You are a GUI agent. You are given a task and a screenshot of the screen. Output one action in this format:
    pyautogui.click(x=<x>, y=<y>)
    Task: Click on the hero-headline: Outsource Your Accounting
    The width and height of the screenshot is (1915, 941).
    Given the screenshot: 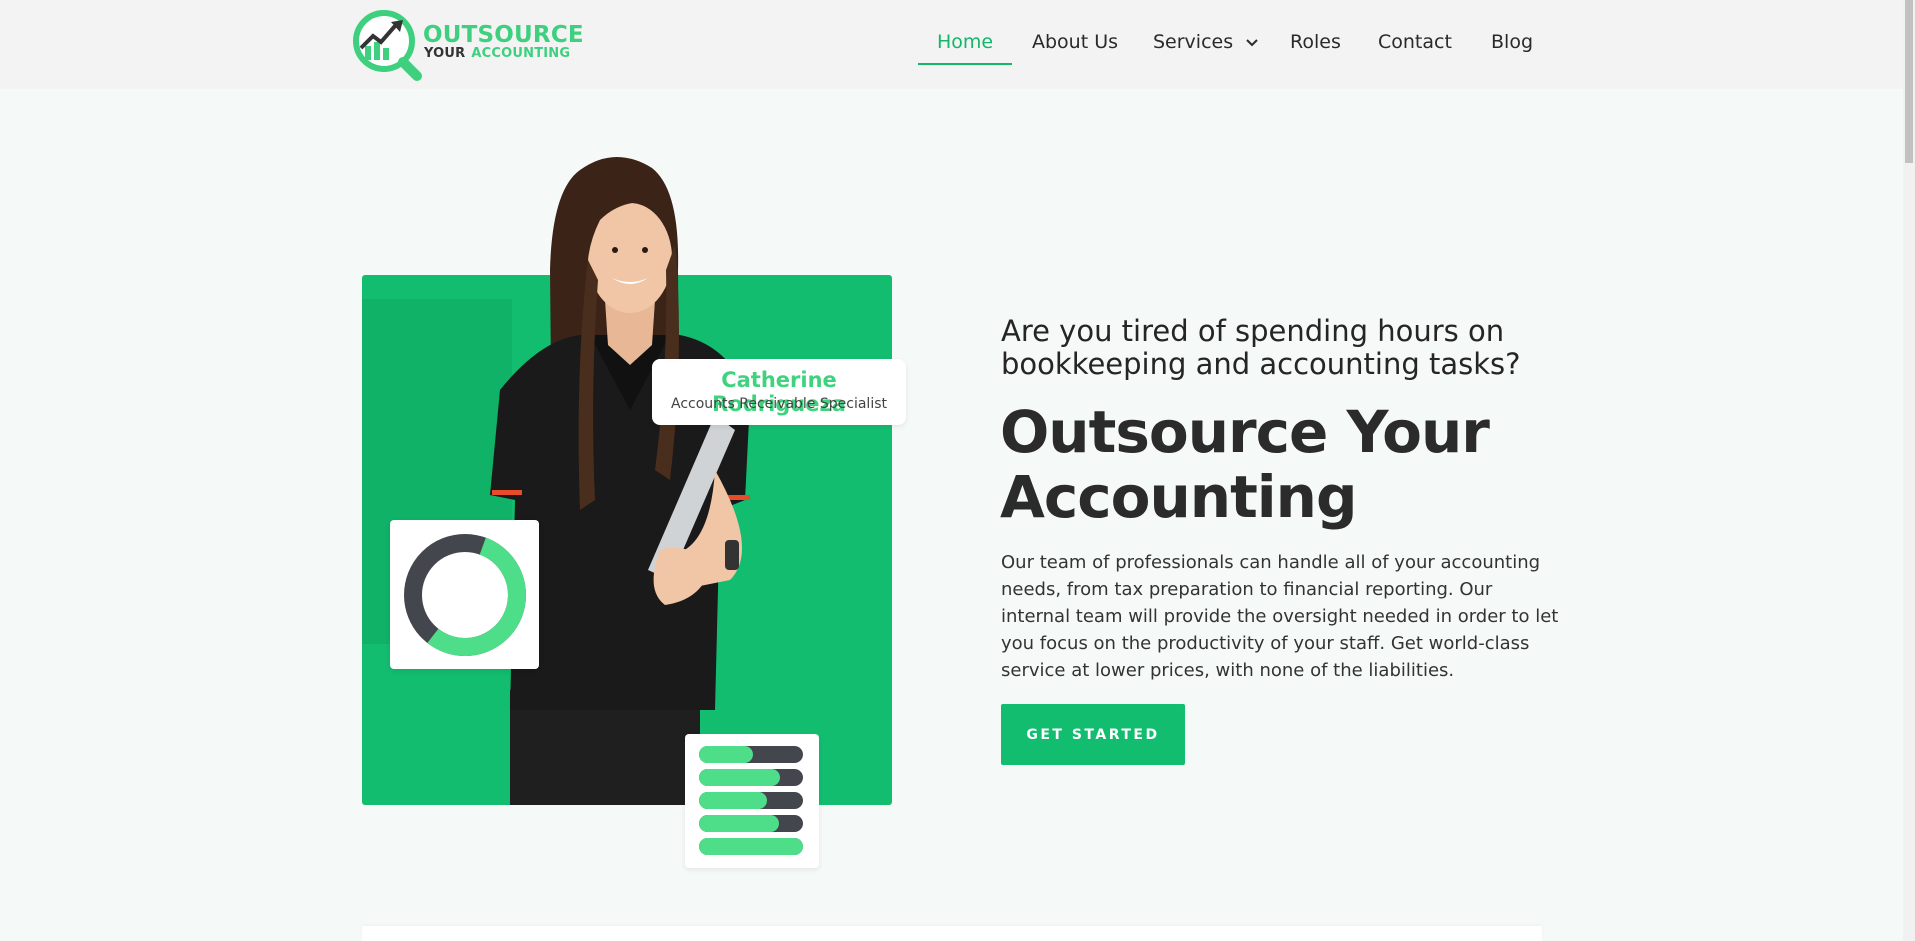 What is the action you would take?
    pyautogui.click(x=1245, y=464)
    